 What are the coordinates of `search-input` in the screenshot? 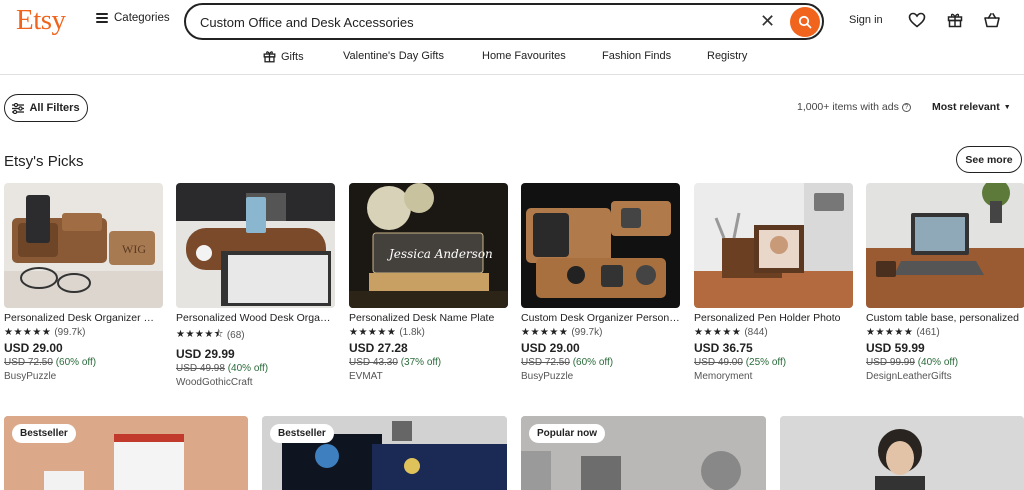 It's located at (470, 22).